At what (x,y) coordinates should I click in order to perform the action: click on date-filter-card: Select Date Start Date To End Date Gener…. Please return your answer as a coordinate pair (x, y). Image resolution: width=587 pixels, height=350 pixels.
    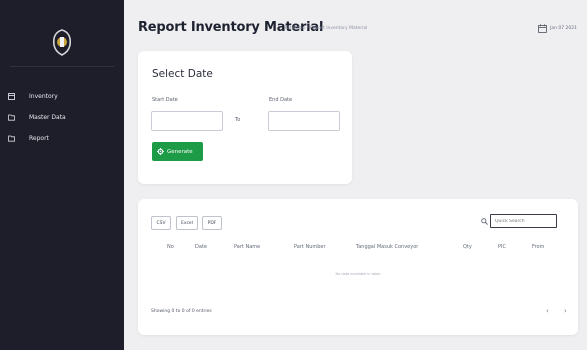
    Looking at the image, I should click on (245, 117).